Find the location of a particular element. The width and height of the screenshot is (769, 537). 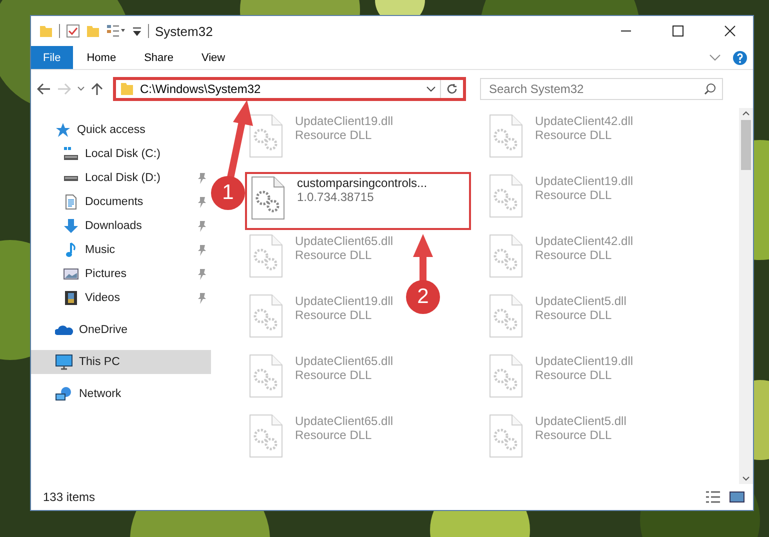

file-tile: customparsingcontrols... 1.0.734.38715 is located at coordinates (358, 201).